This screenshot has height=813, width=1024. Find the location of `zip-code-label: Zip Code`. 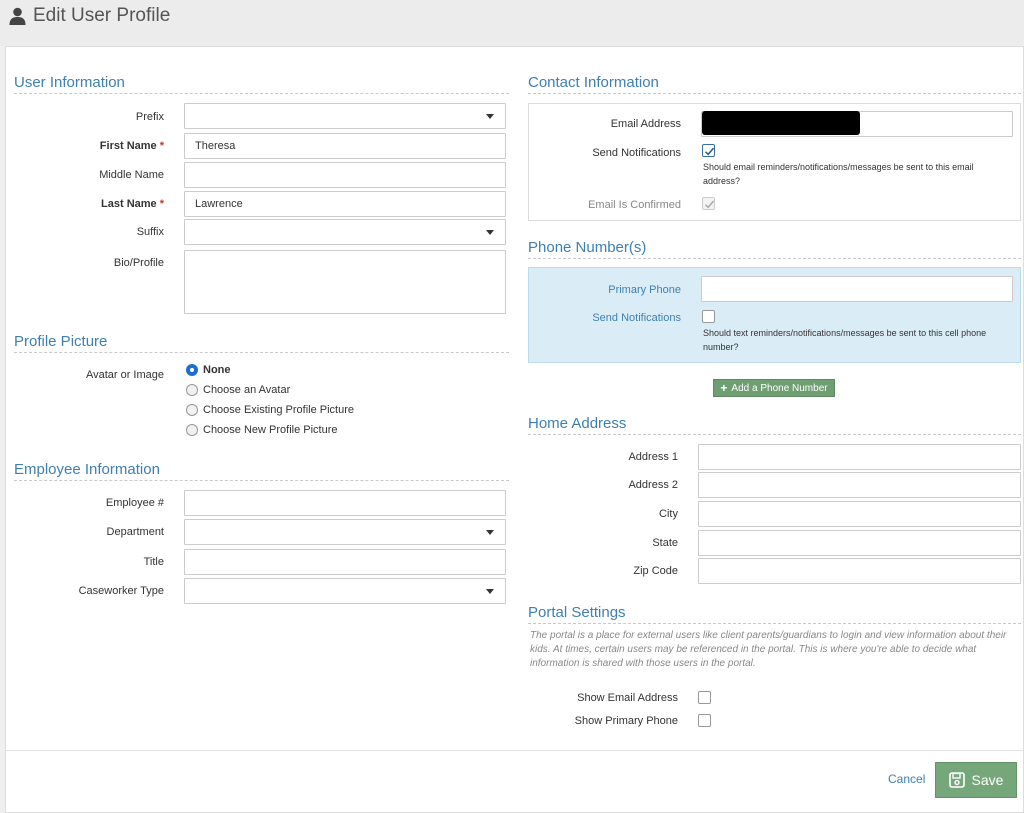

zip-code-label: Zip Code is located at coordinates (655, 571).